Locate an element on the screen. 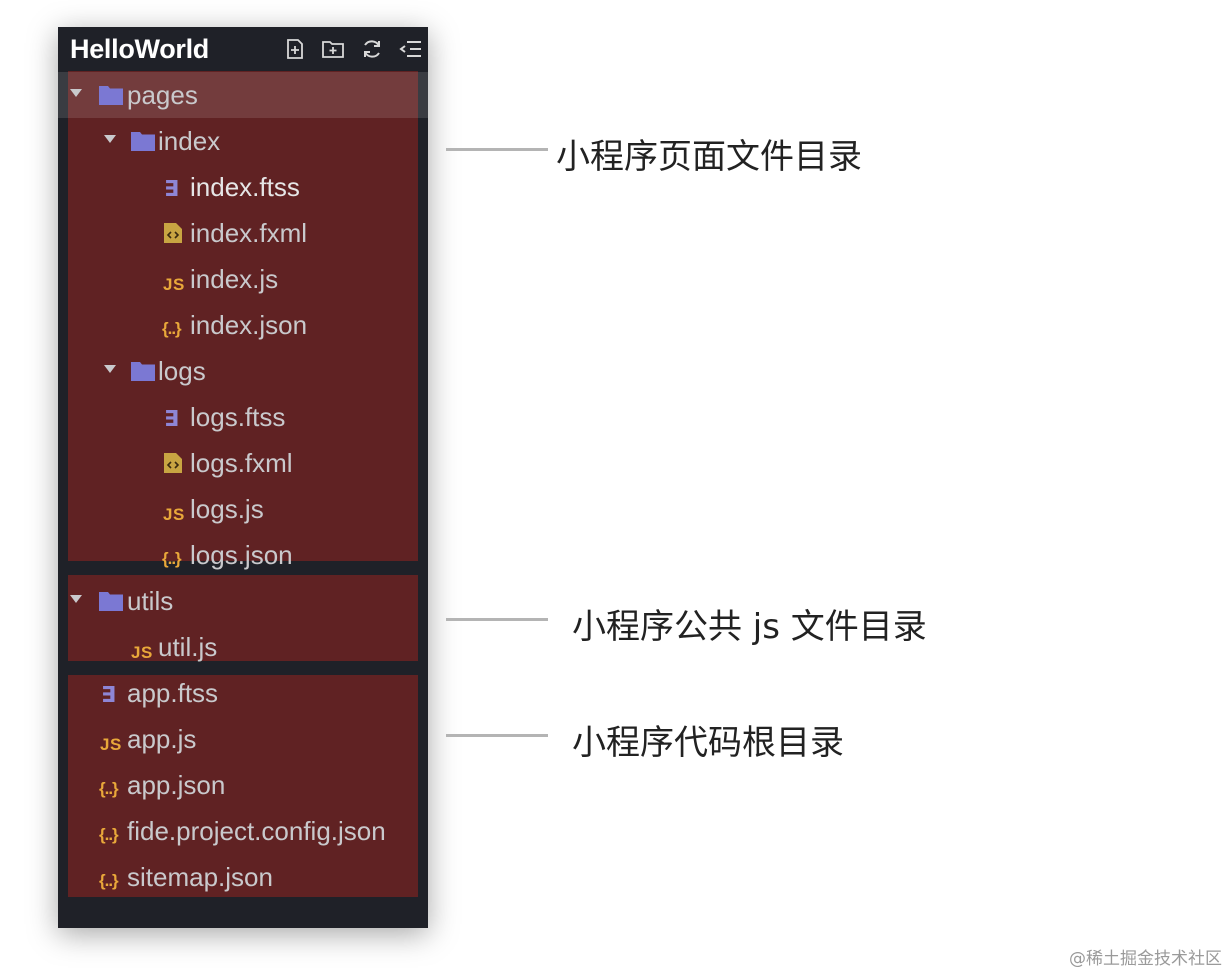  tree-item-logs-json: {..} logs.json is located at coordinates (243, 555).